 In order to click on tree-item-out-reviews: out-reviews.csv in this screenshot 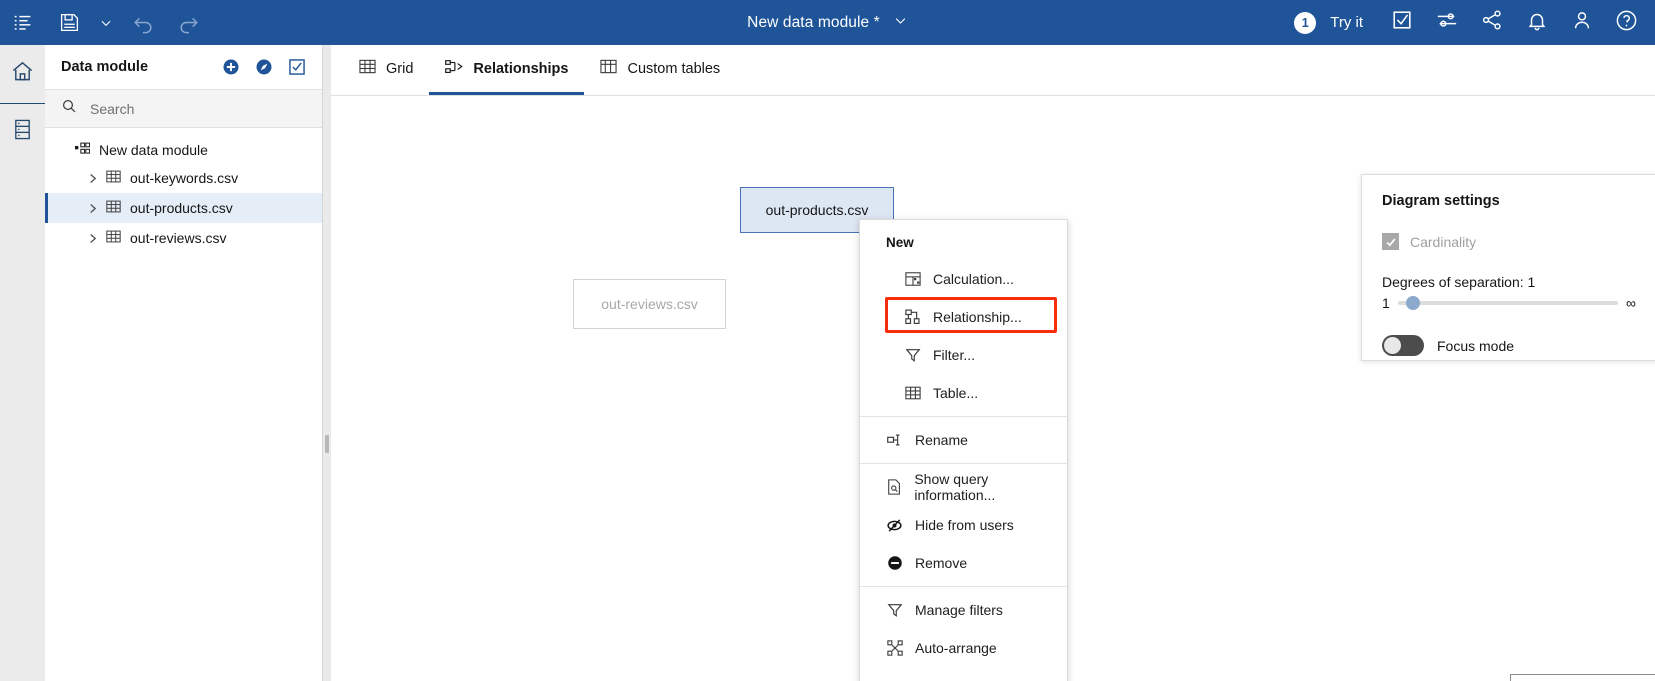, I will do `click(183, 238)`.